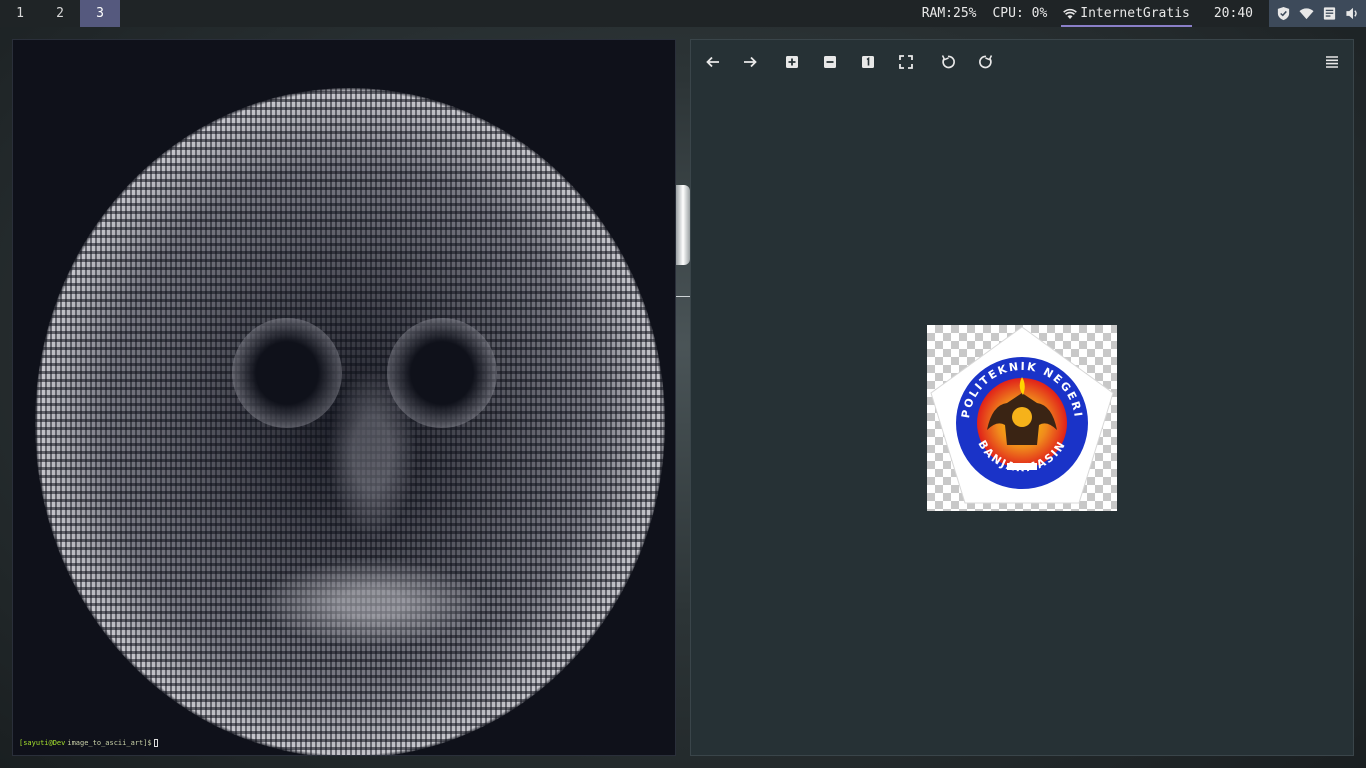 This screenshot has height=768, width=1366. Describe the element at coordinates (20, 13) in the screenshot. I see `workspace-1-button: 1` at that location.